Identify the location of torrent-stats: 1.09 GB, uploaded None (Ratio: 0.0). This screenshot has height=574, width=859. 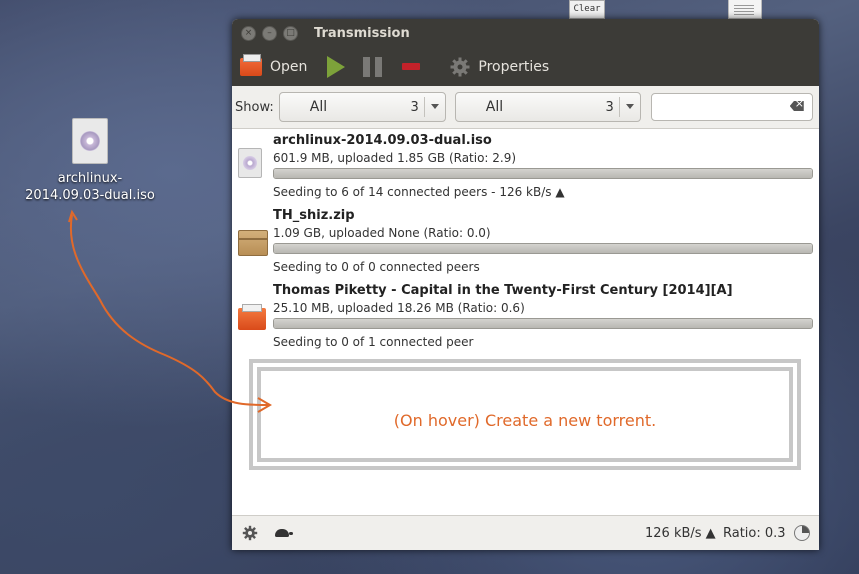
(382, 233).